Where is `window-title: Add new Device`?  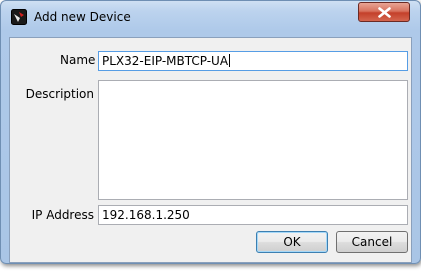
window-title: Add new Device is located at coordinates (82, 17).